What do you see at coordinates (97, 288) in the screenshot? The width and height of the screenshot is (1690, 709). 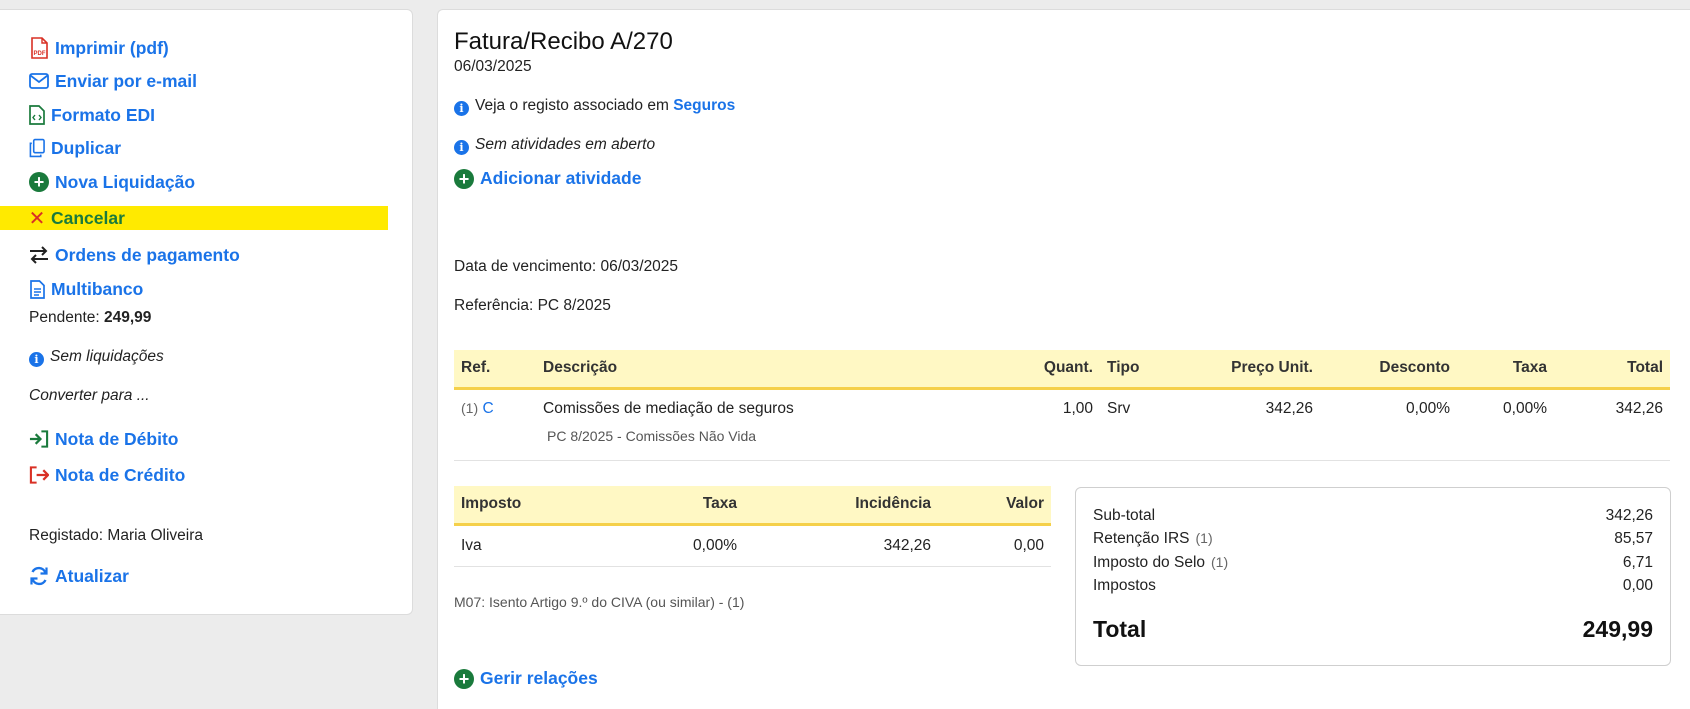 I see `multibanco-label: Multibanco` at bounding box center [97, 288].